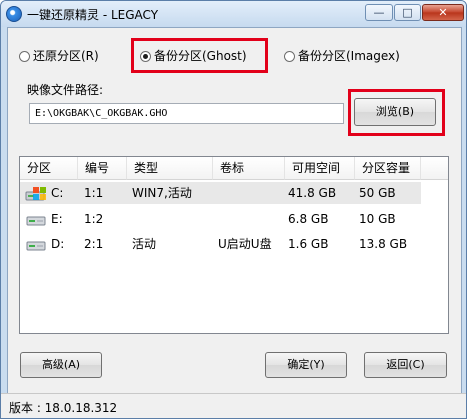 The image size is (467, 419). I want to click on column-header-filler, so click(434, 168).